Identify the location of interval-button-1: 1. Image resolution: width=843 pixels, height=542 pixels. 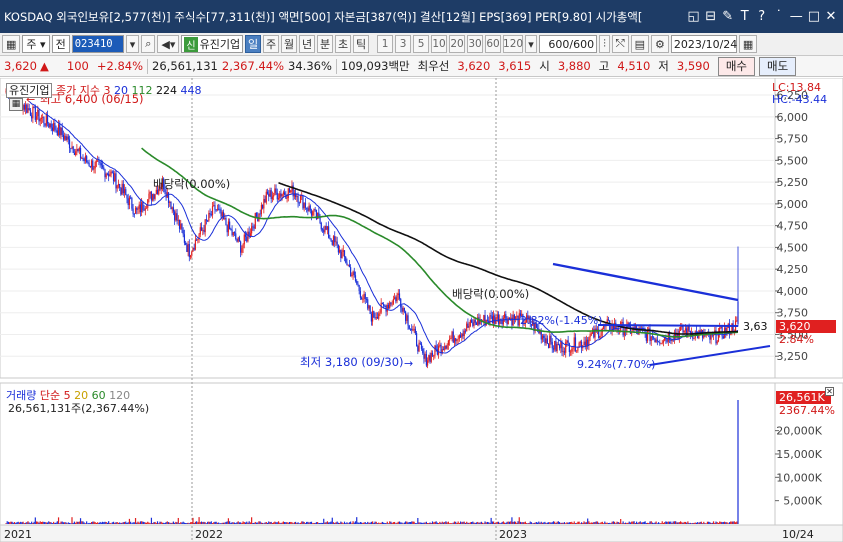
(385, 44).